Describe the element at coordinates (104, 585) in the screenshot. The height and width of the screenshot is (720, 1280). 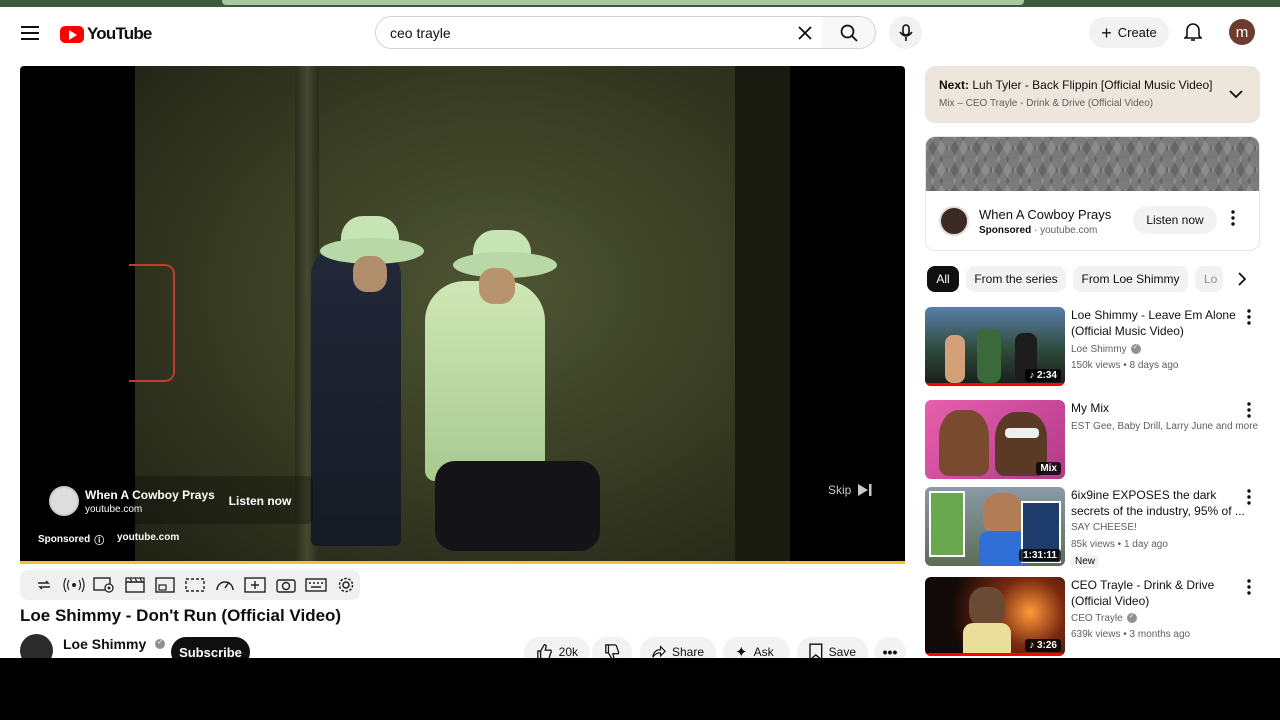
I see `watch-view-icon` at that location.